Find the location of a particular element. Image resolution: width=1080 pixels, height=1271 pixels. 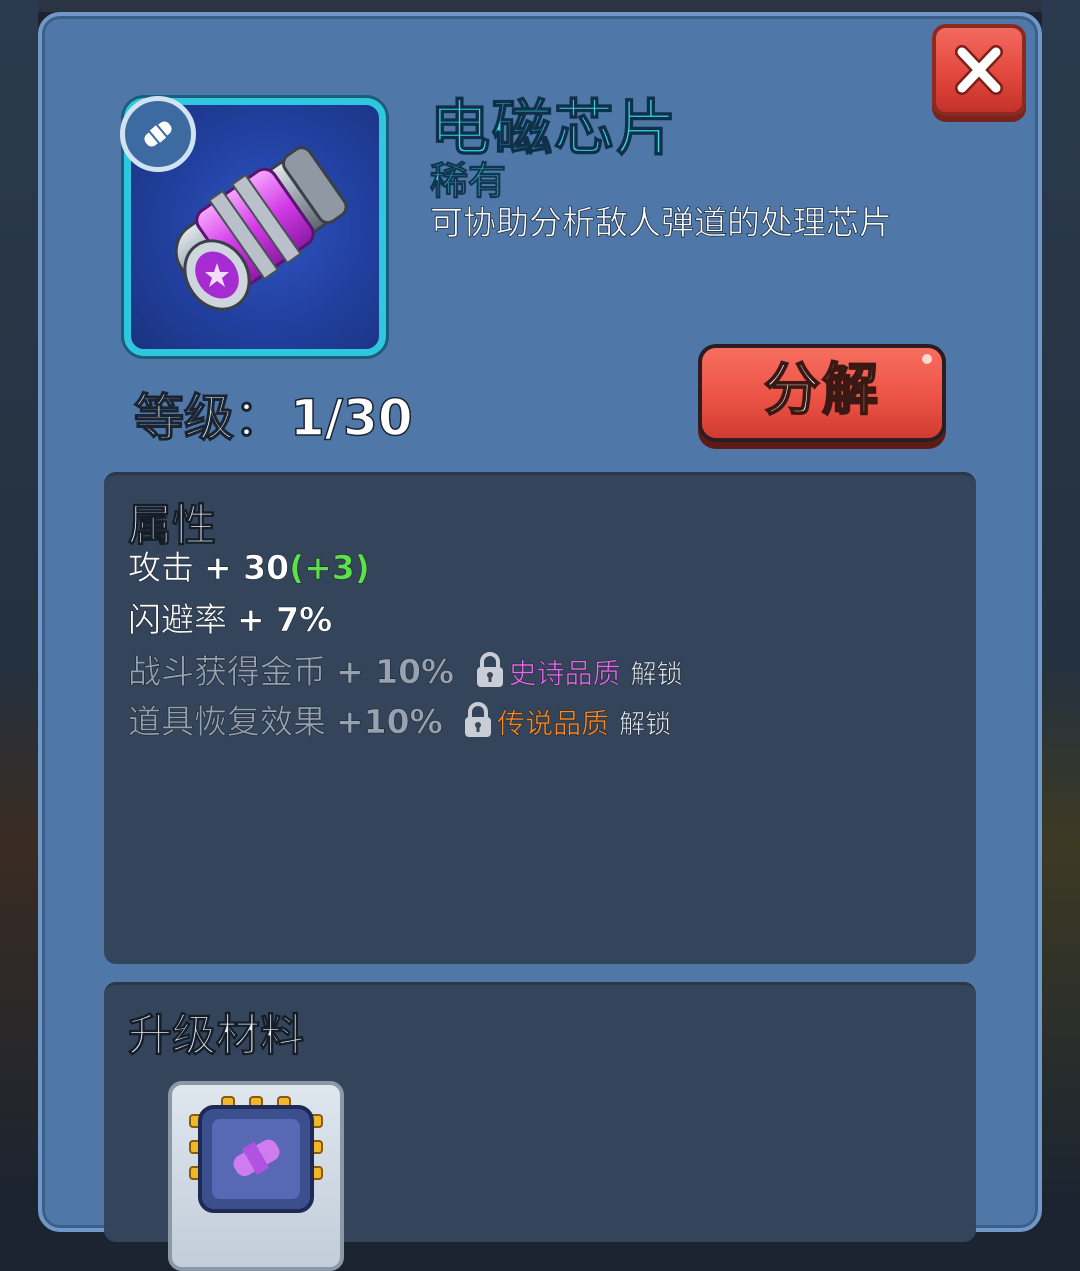

attribute-row-dodge: 闪避率 + 7% is located at coordinates (230, 617).